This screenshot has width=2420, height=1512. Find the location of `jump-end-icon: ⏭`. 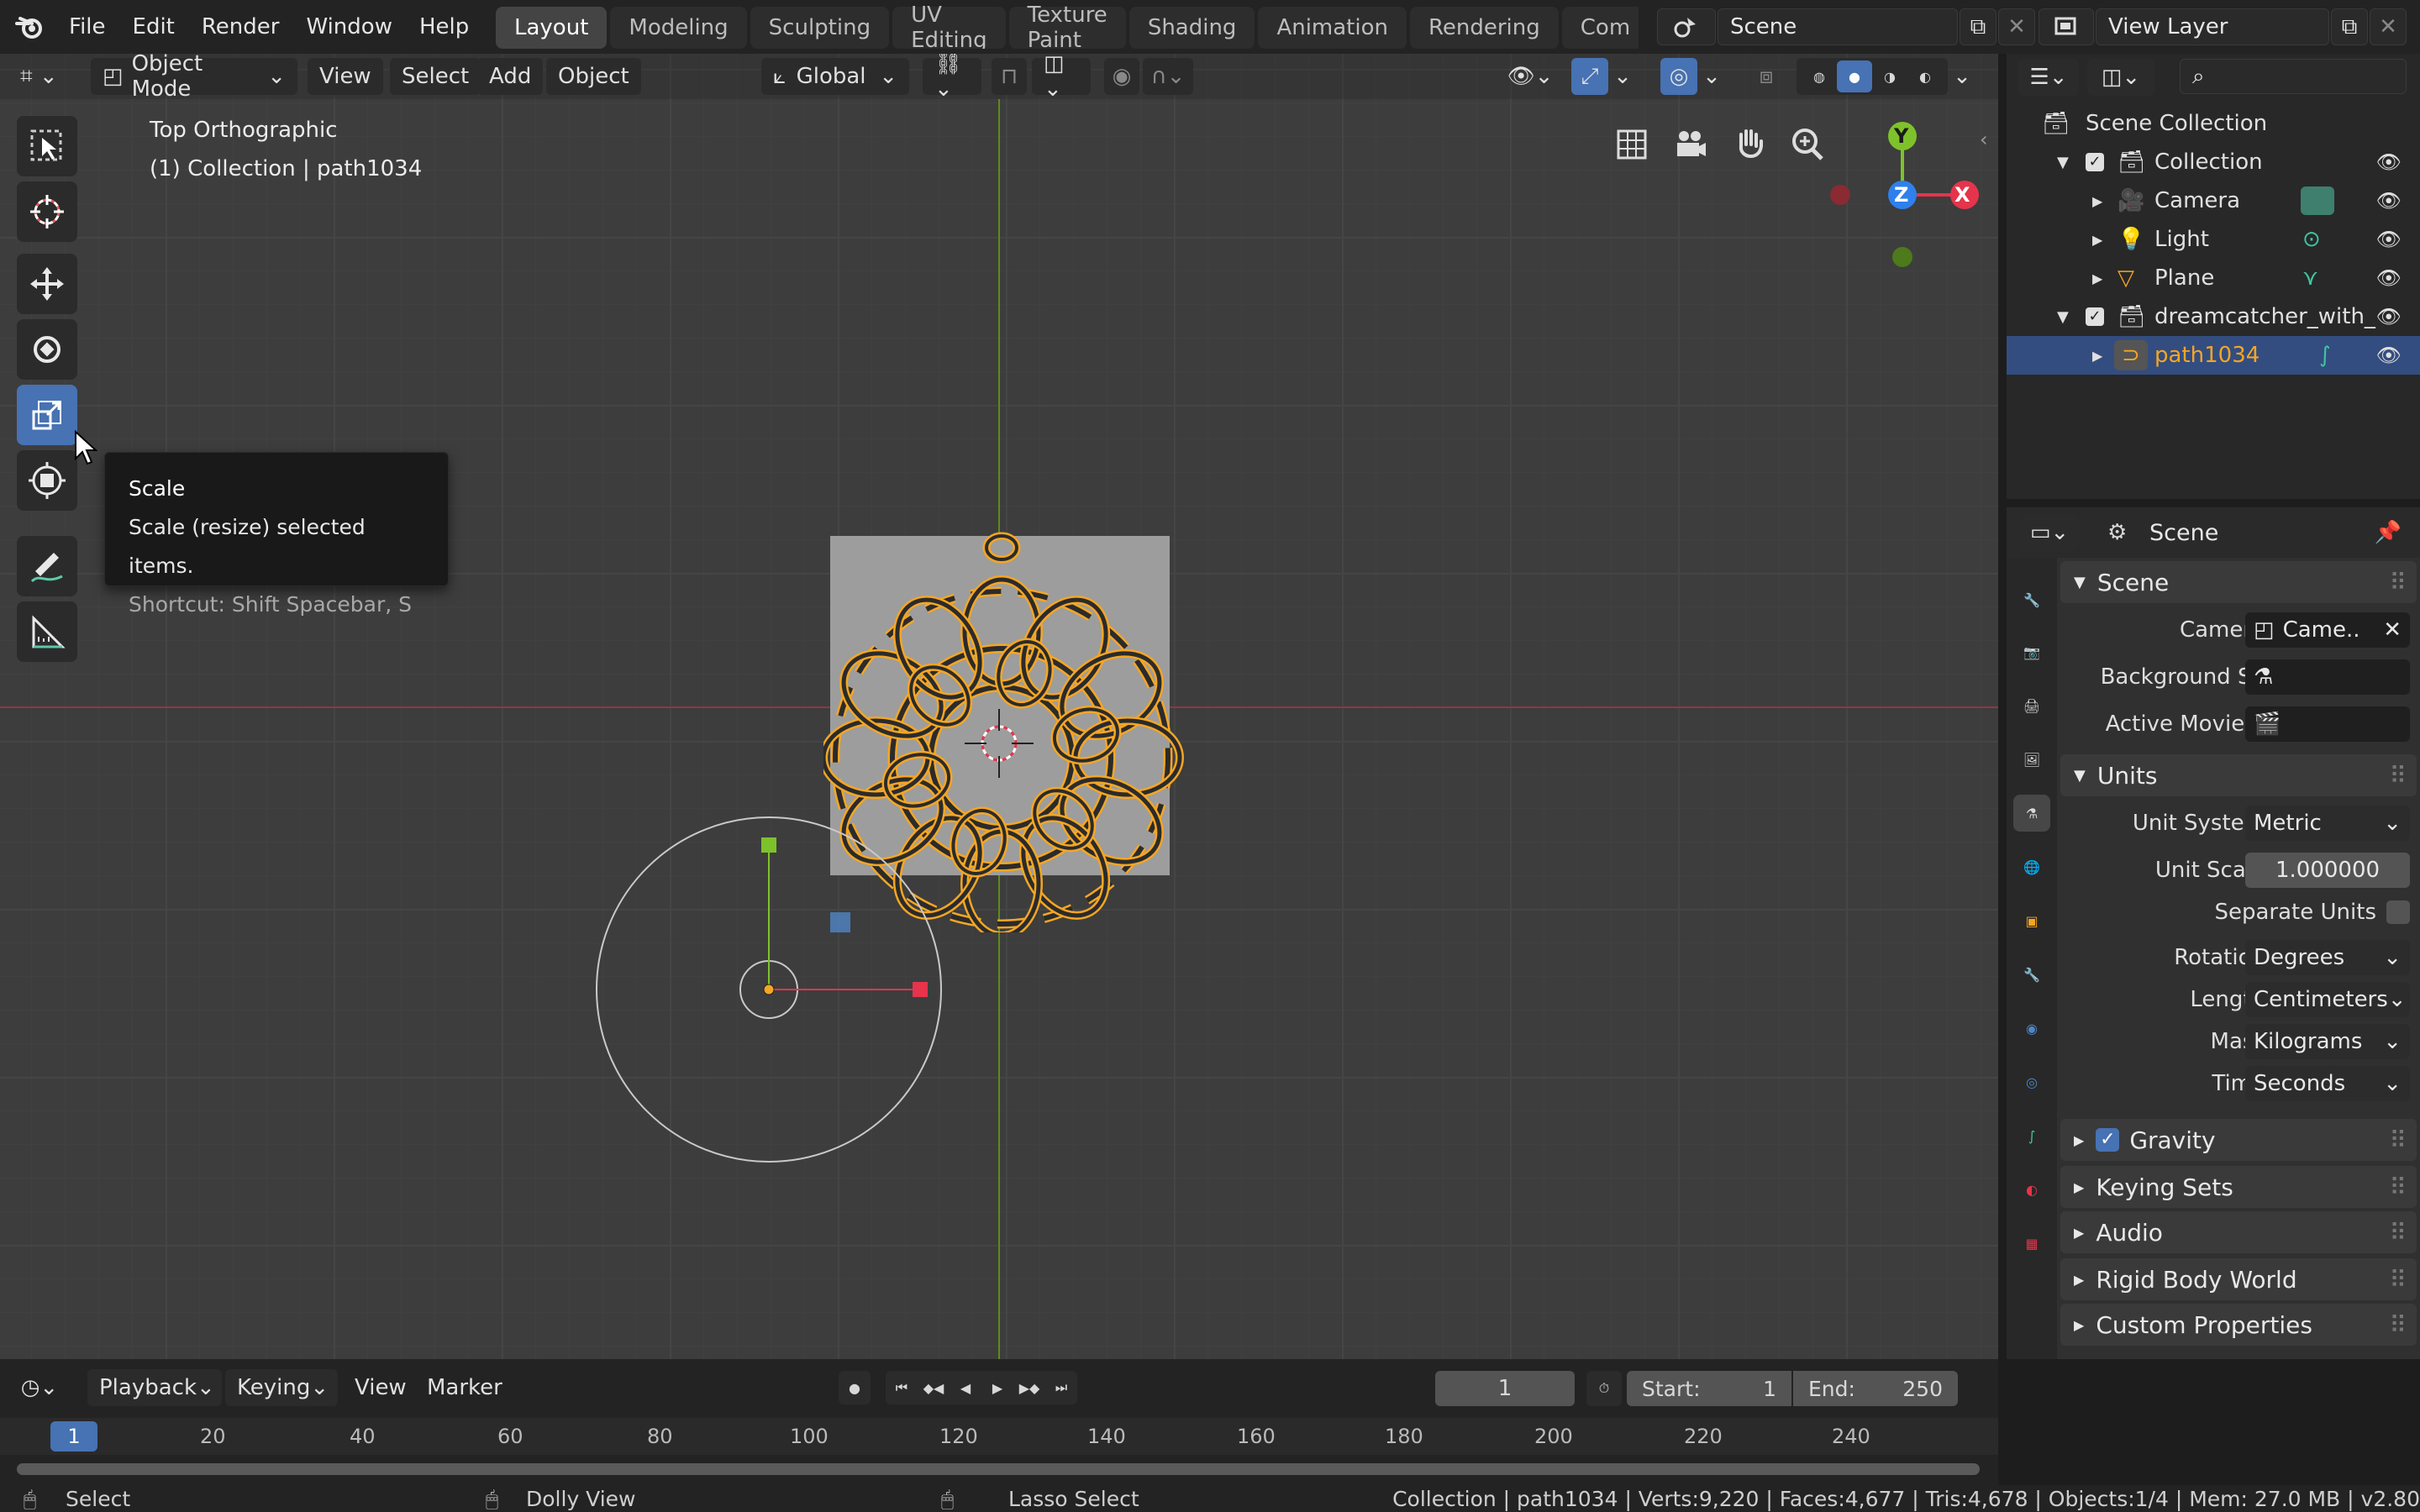

jump-end-icon: ⏭ is located at coordinates (1061, 1387).